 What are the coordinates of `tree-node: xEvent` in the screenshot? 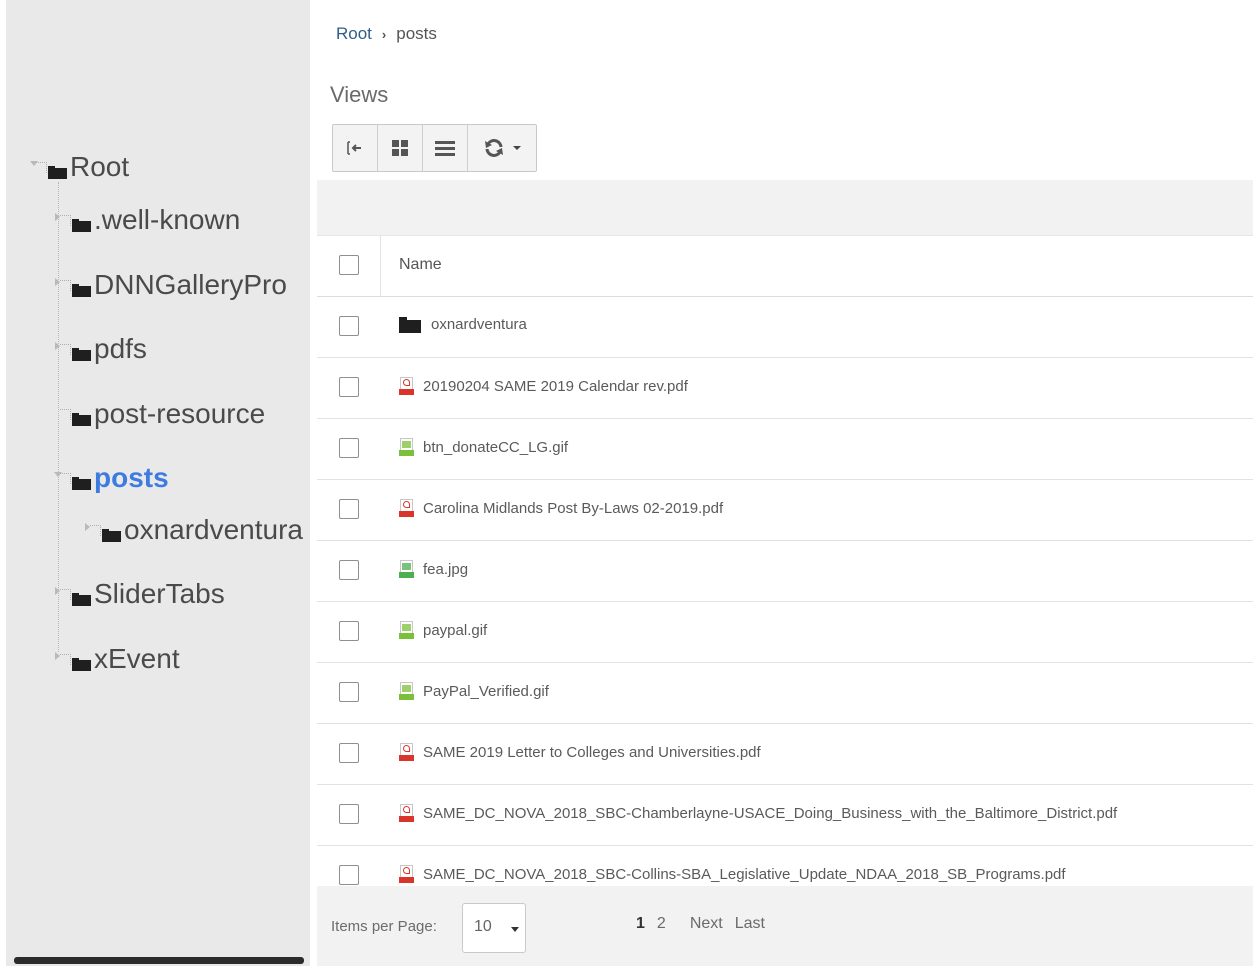 It's located at (117, 659).